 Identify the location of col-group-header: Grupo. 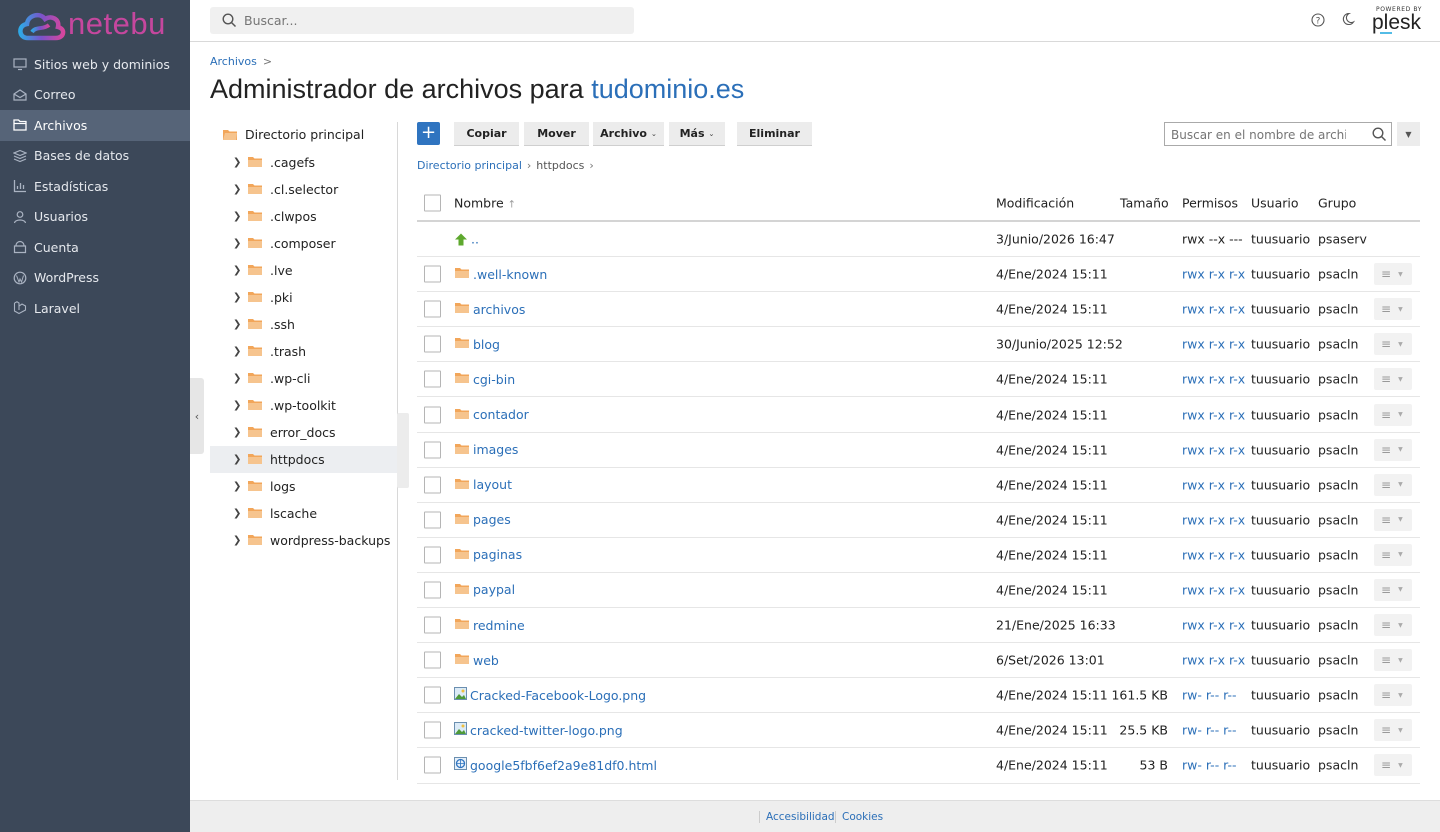
(1337, 203).